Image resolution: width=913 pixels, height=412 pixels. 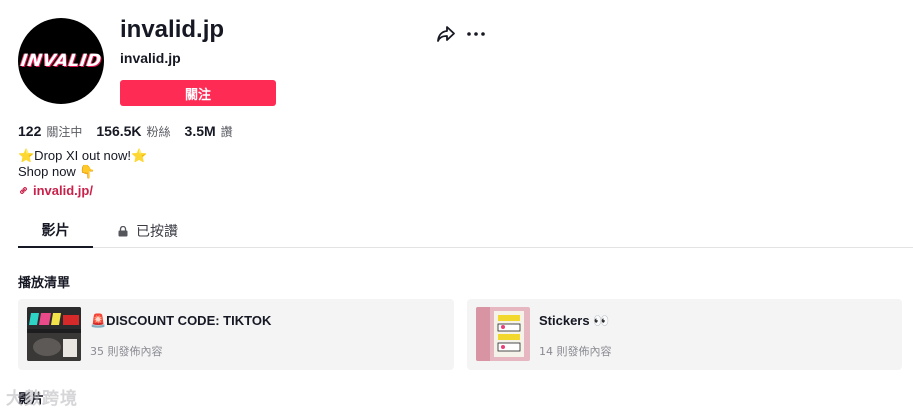 What do you see at coordinates (119, 131) in the screenshot?
I see `stat-followers-value: 156.5K` at bounding box center [119, 131].